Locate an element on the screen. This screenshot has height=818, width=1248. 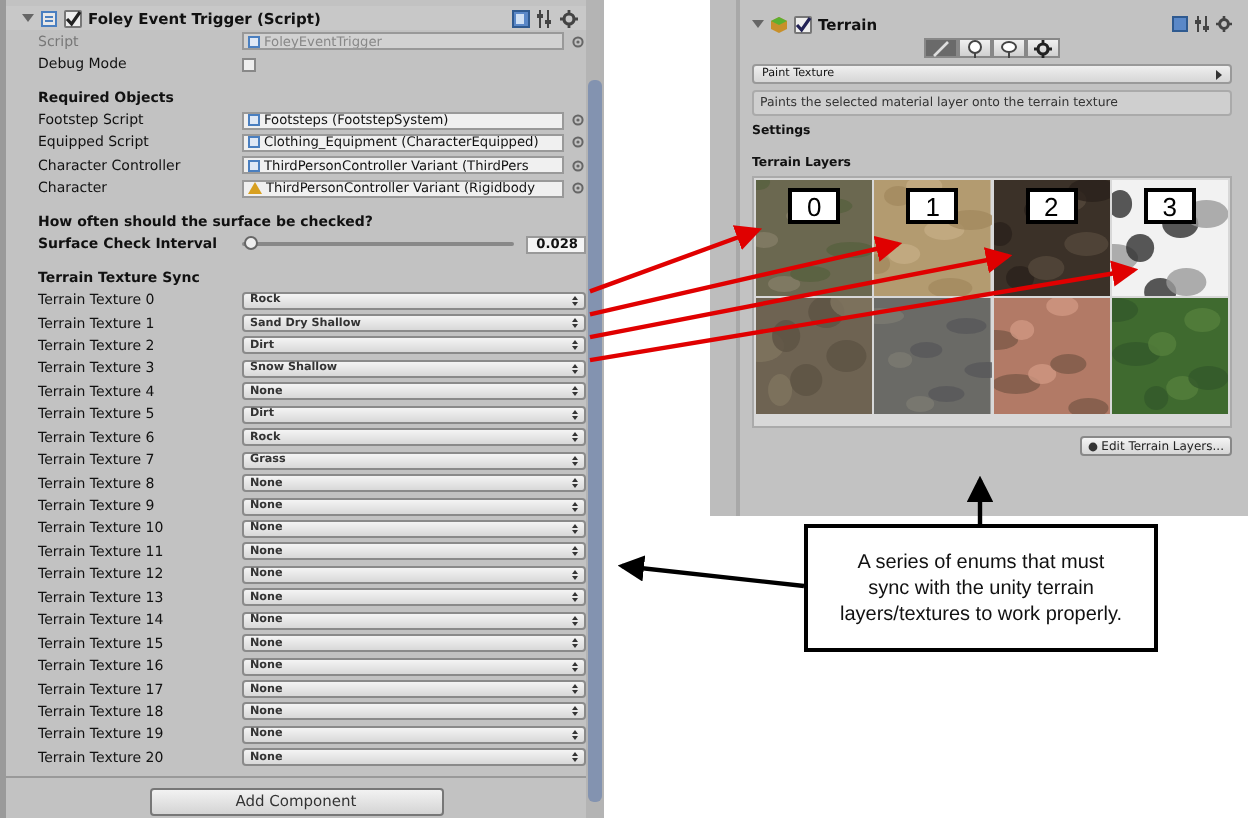
arrow is located at coordinates (980, 499).